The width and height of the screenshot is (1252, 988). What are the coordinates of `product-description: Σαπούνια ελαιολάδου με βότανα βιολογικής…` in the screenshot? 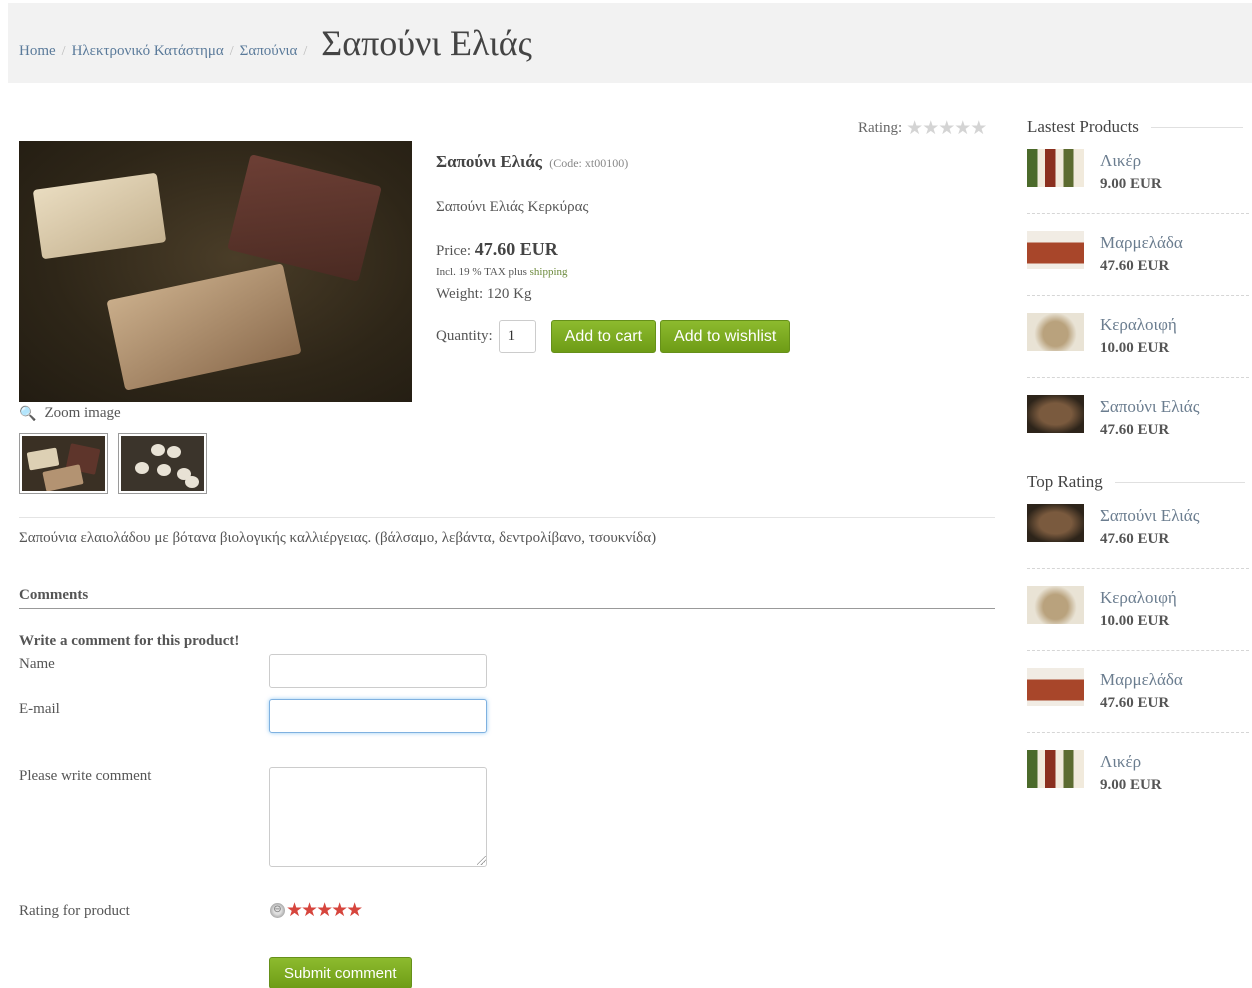 It's located at (338, 538).